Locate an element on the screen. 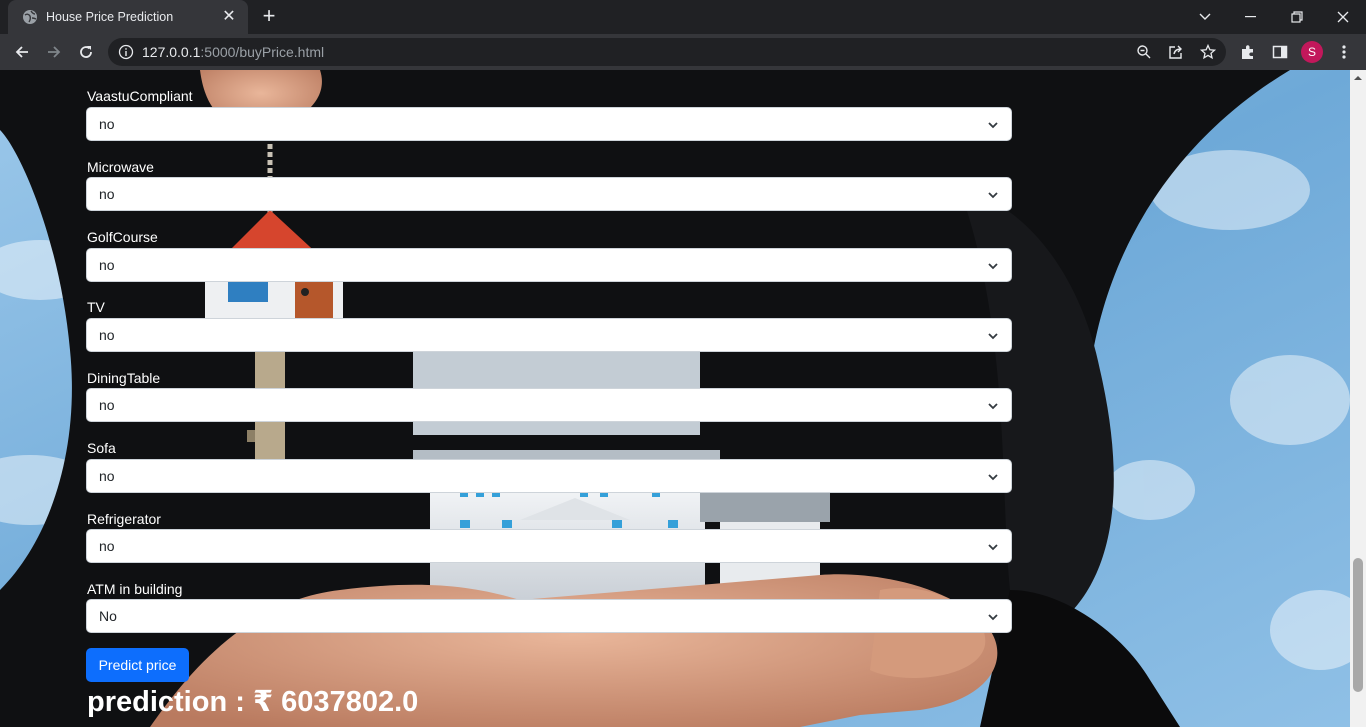  info-icon is located at coordinates (126, 52).